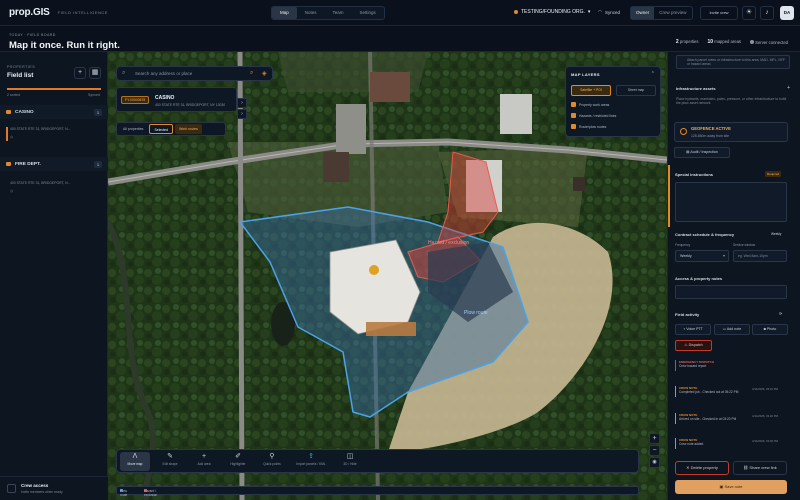 This screenshot has height=500, width=800. I want to click on add-note-label: Add note, so click(734, 329).